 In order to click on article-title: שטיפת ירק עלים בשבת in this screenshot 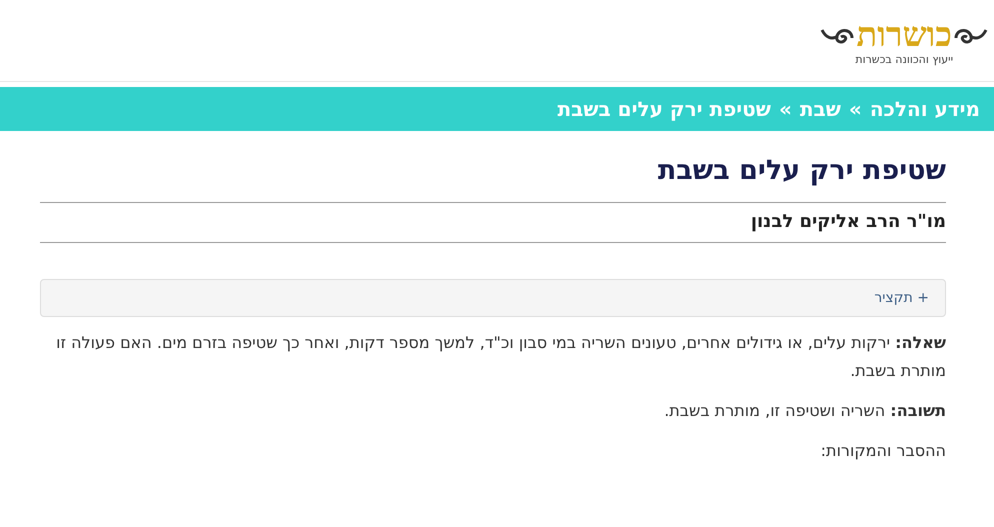, I will do `click(493, 179)`.